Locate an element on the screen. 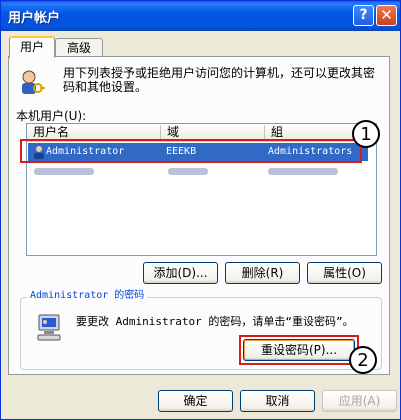  ok-button: 确定 is located at coordinates (195, 401).